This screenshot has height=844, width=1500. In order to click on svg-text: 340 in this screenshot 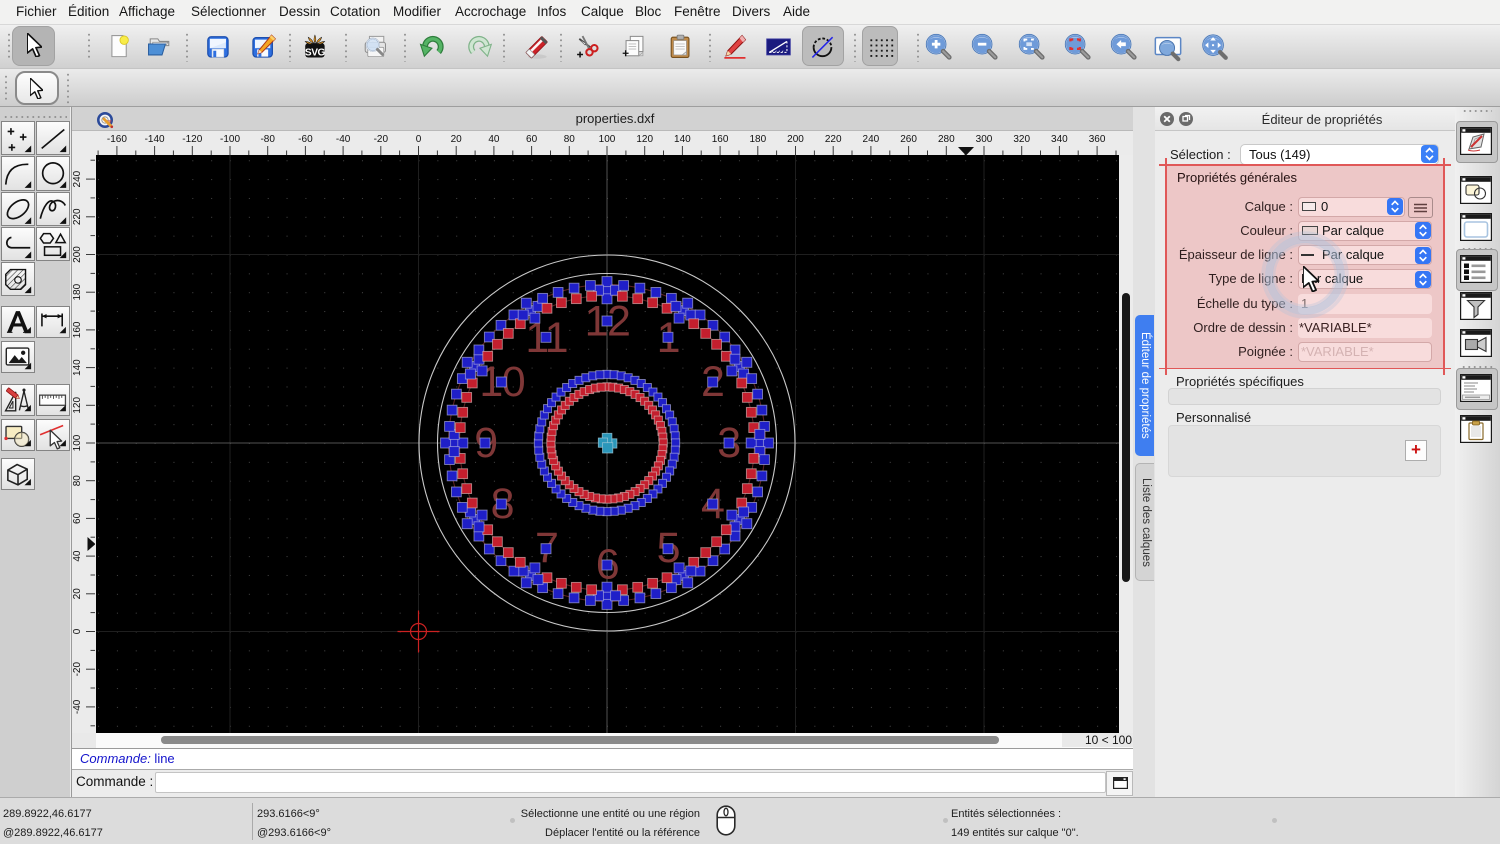, I will do `click(1059, 139)`.